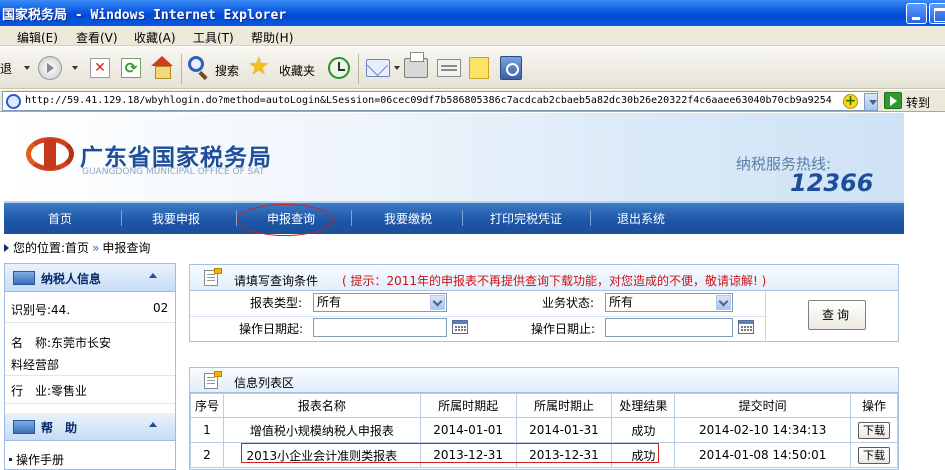  I want to click on column-header: 操作, so click(874, 405).